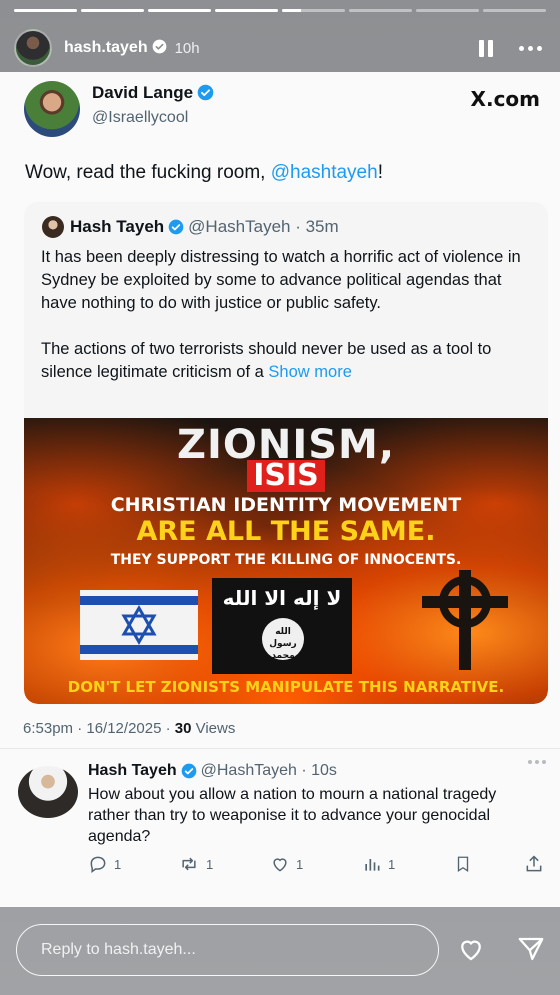 Image resolution: width=560 pixels, height=995 pixels. What do you see at coordinates (530, 48) in the screenshot?
I see `more-options-icon` at bounding box center [530, 48].